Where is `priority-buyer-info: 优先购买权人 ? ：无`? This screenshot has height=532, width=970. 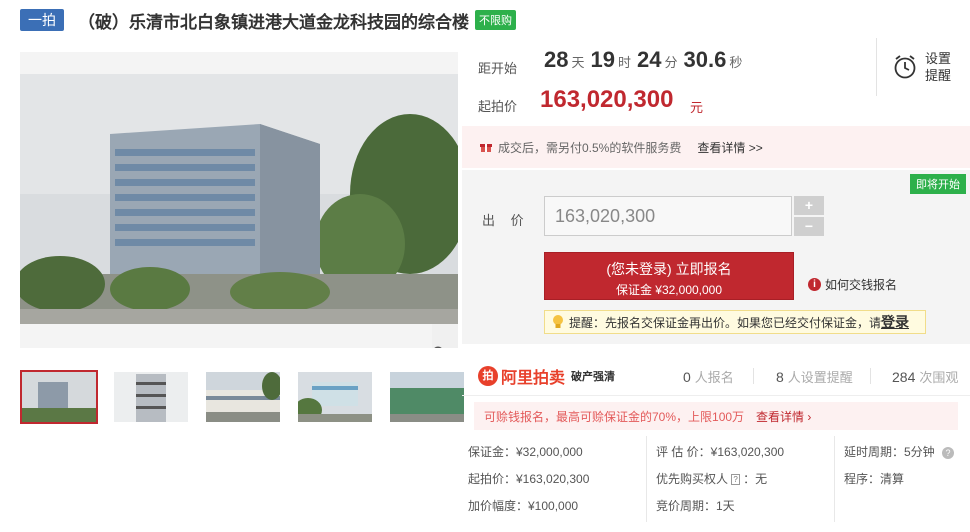
priority-buyer-info: 优先购买权人 ? ：无 is located at coordinates (711, 478).